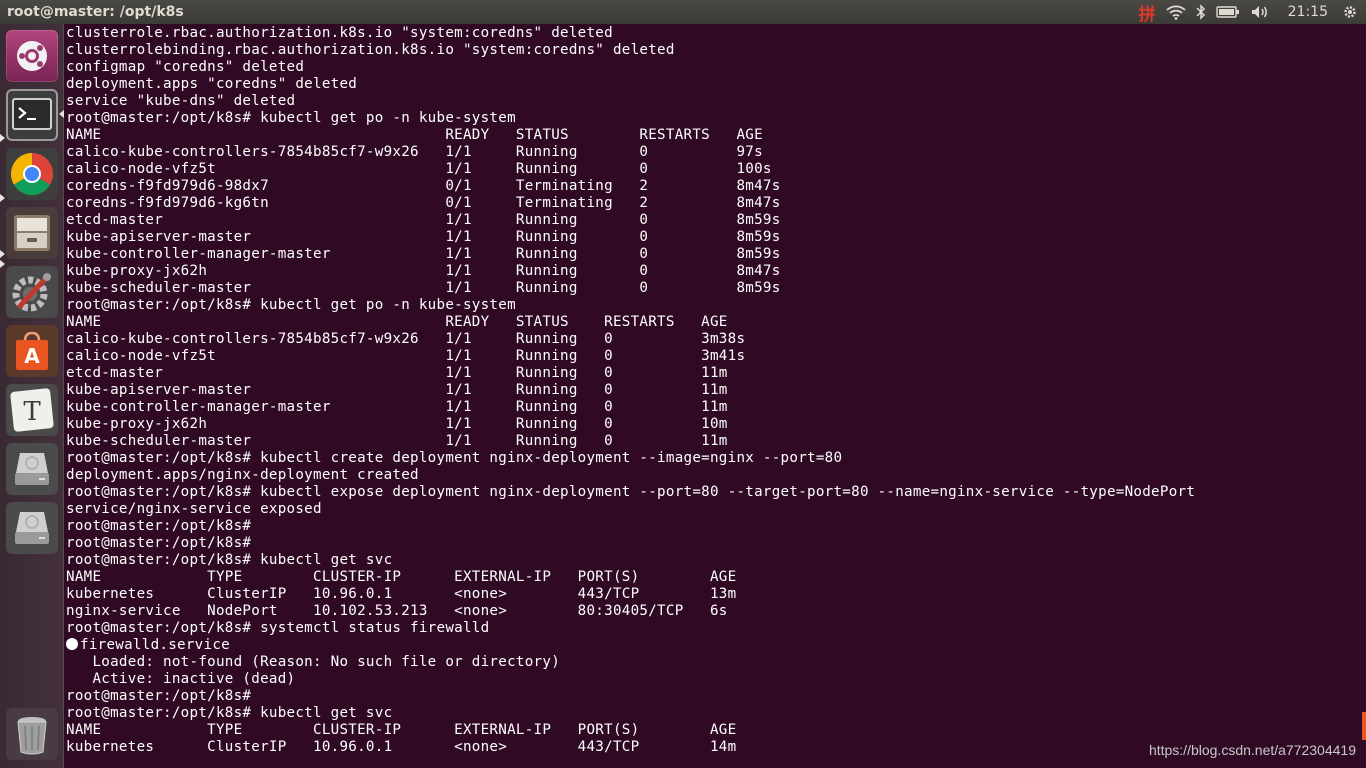  Describe the element at coordinates (32, 734) in the screenshot. I see `trash-icon` at that location.